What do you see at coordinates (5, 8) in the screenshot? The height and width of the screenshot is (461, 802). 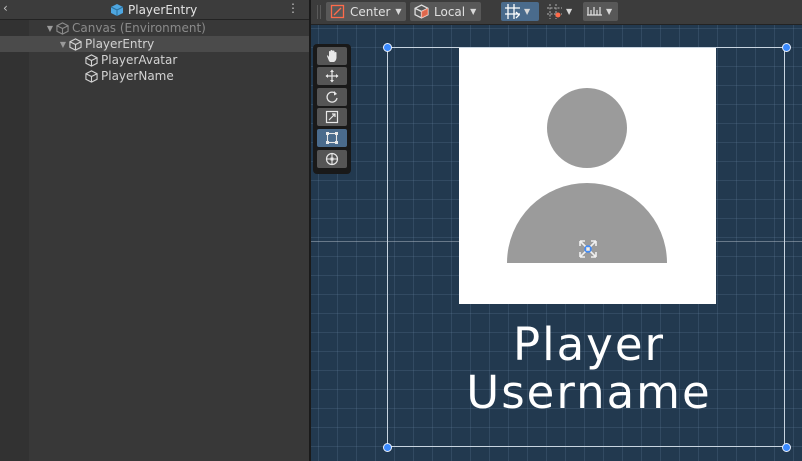 I see `back-chevron-icon: ‹` at bounding box center [5, 8].